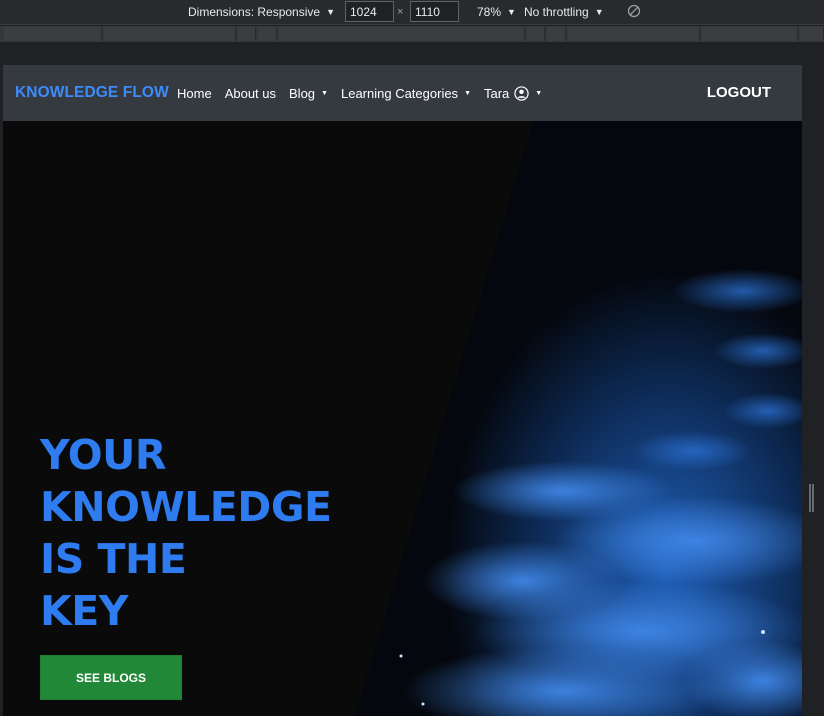 The image size is (824, 716). I want to click on nav-user-label: Tara, so click(497, 93).